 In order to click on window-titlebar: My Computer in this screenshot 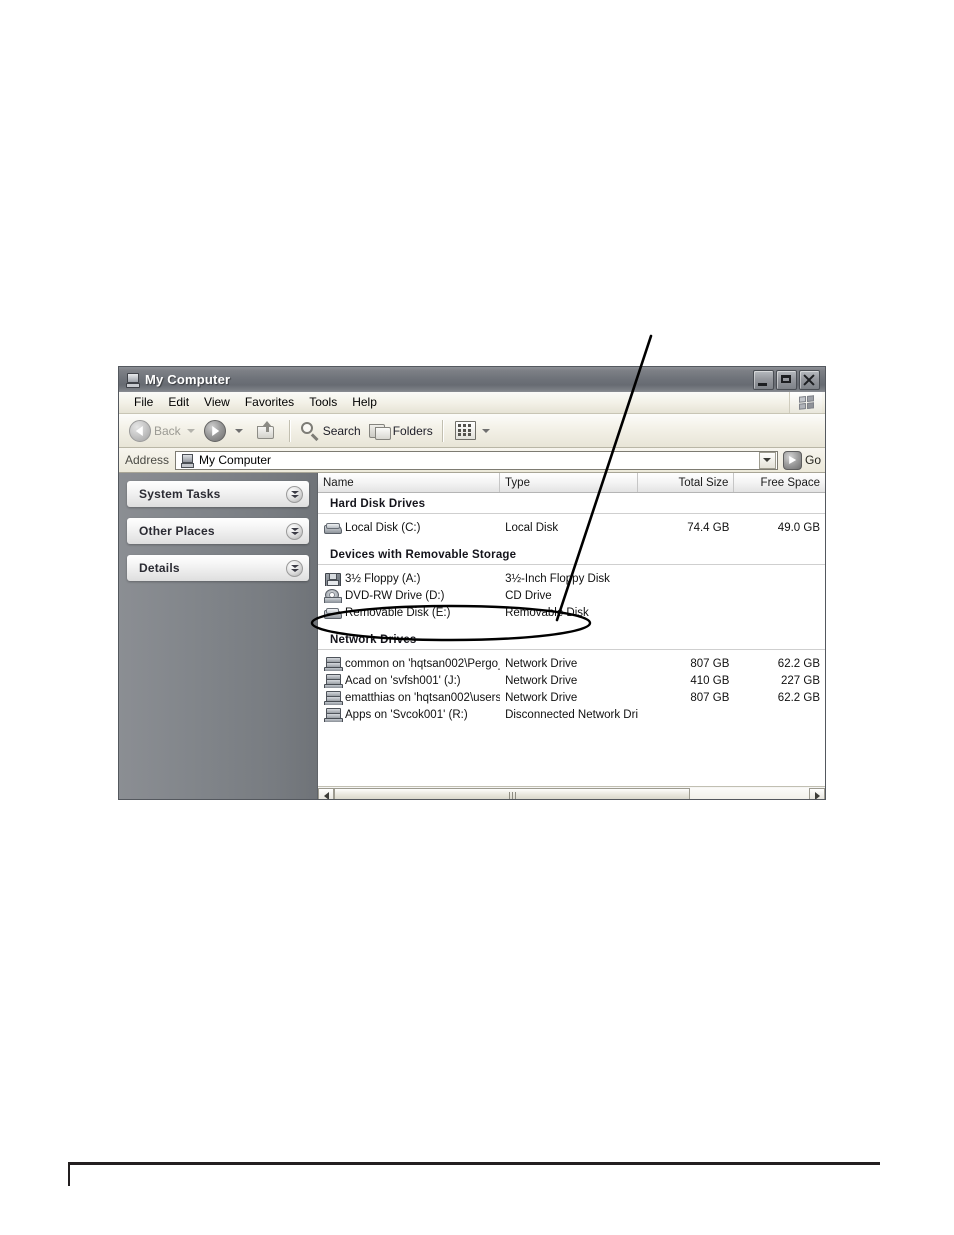, I will do `click(472, 379)`.